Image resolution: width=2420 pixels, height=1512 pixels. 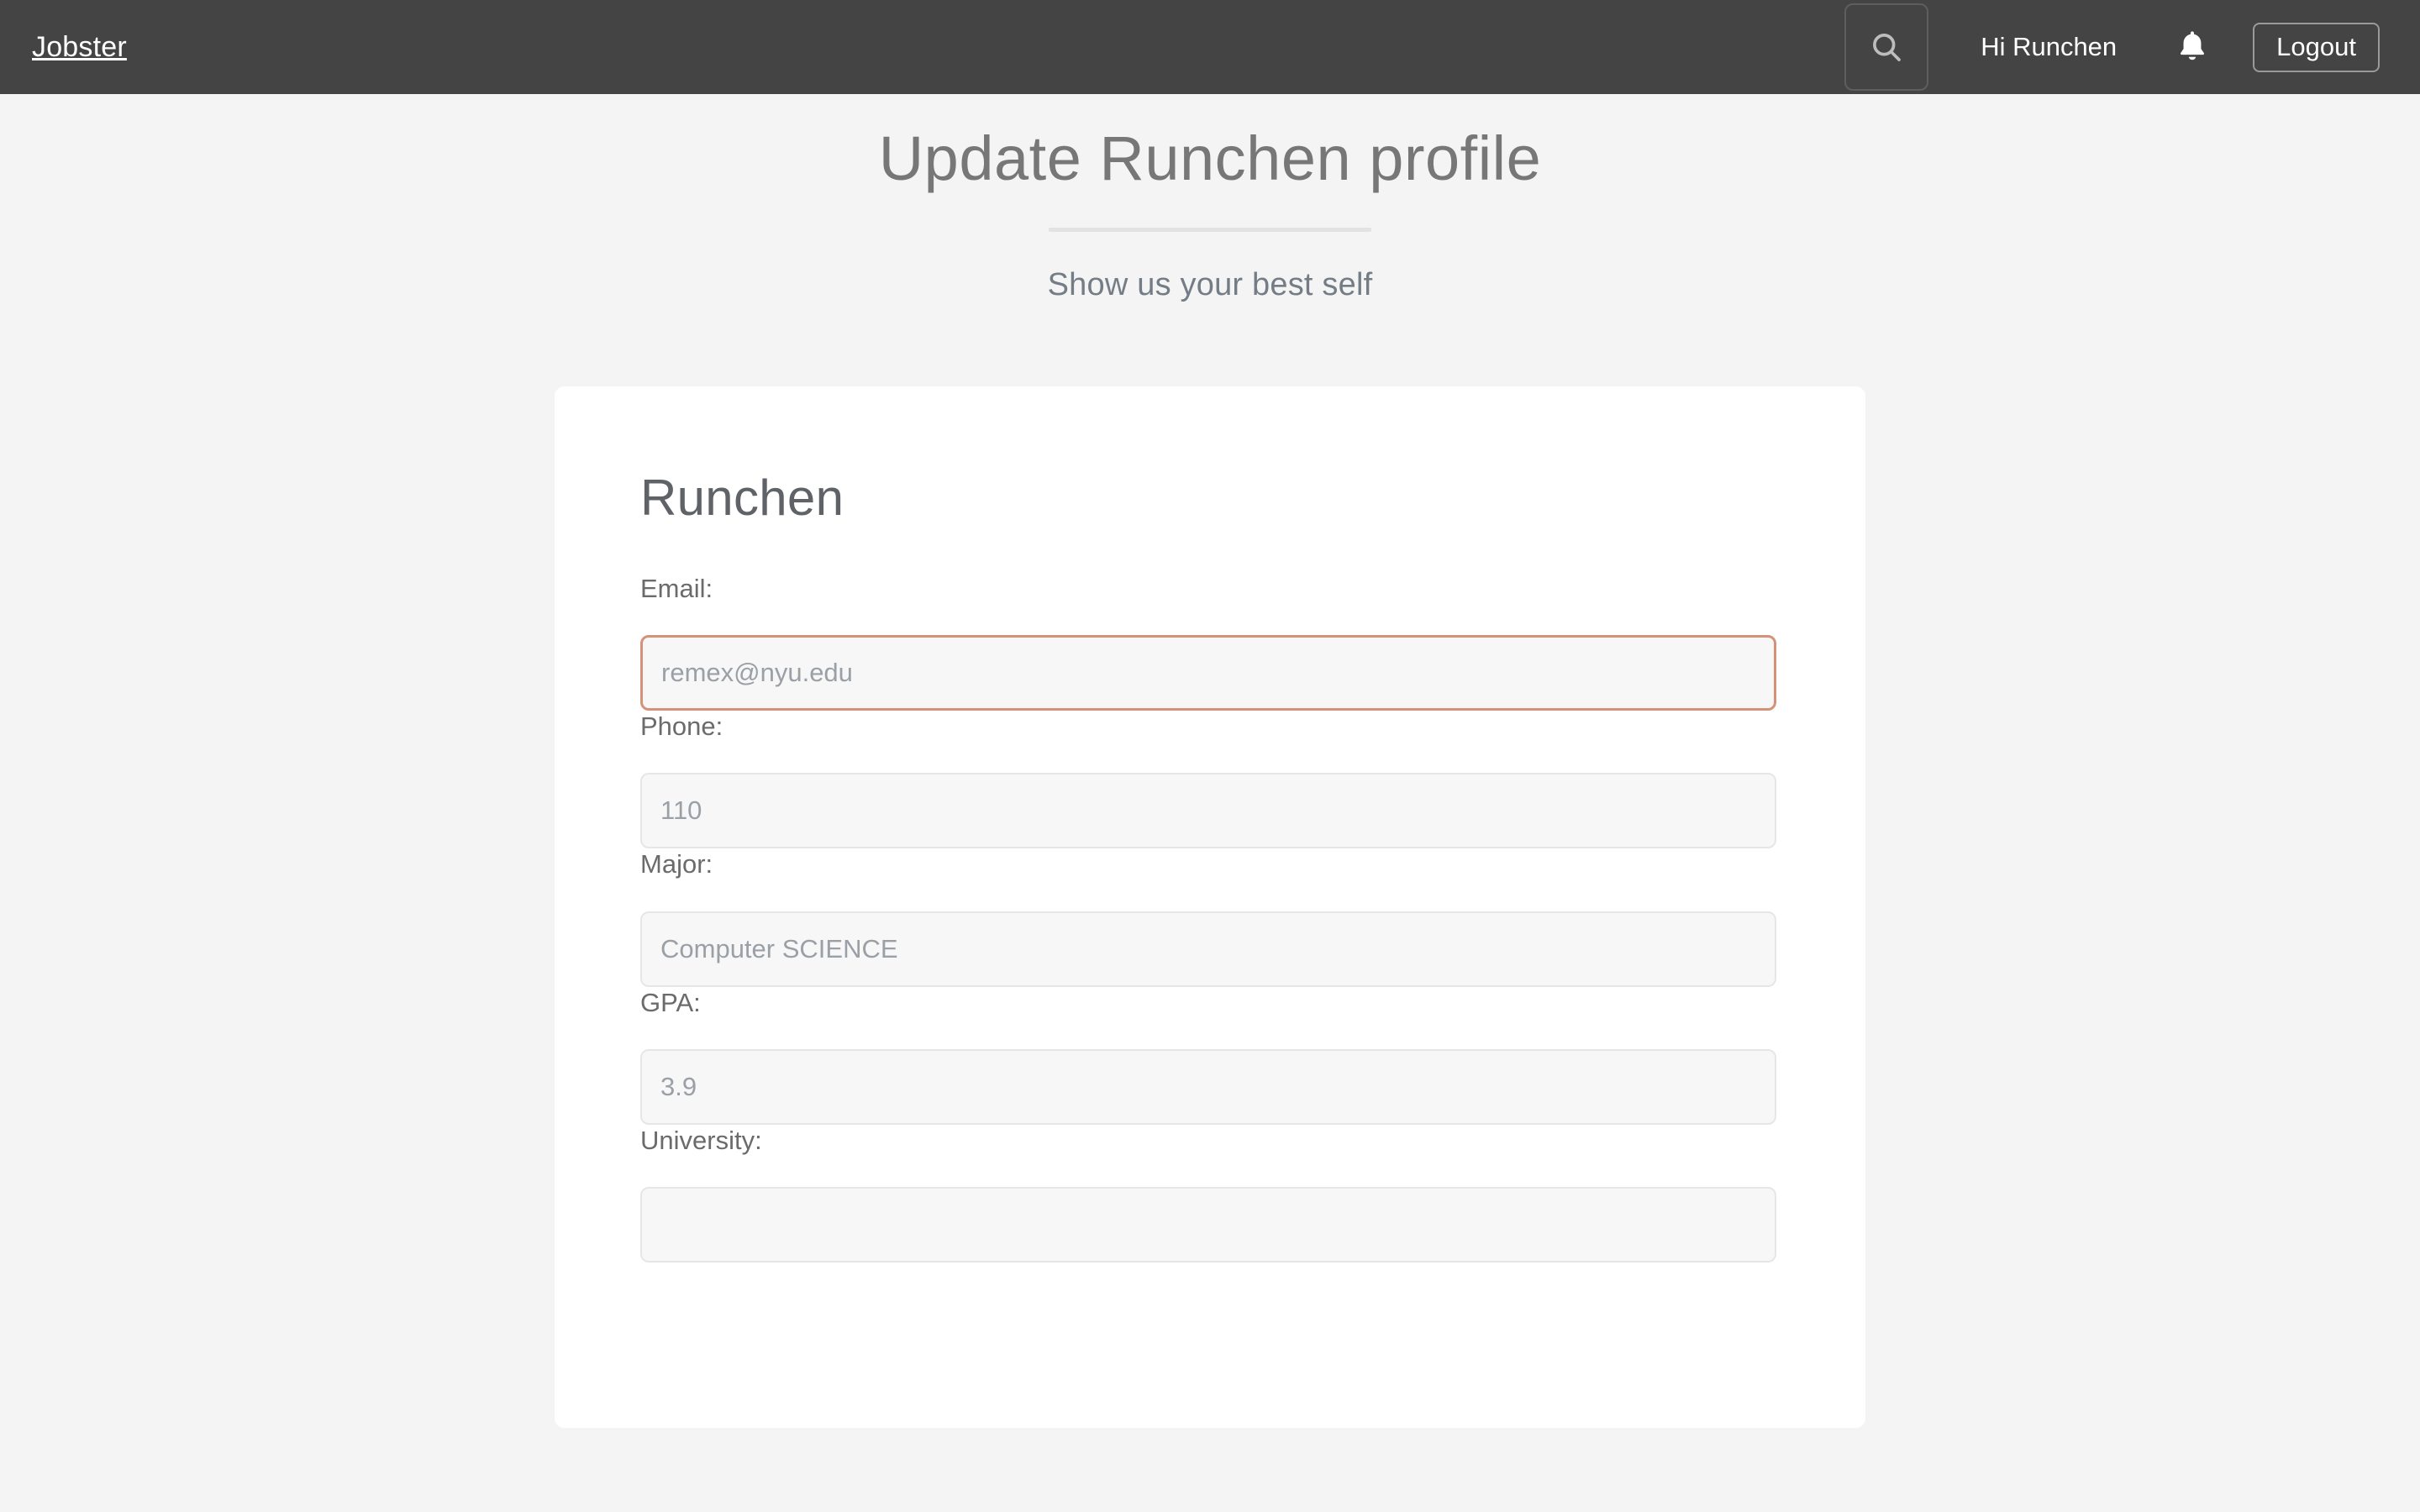 What do you see at coordinates (1210, 285) in the screenshot?
I see `page-subtitle: Show us your best self` at bounding box center [1210, 285].